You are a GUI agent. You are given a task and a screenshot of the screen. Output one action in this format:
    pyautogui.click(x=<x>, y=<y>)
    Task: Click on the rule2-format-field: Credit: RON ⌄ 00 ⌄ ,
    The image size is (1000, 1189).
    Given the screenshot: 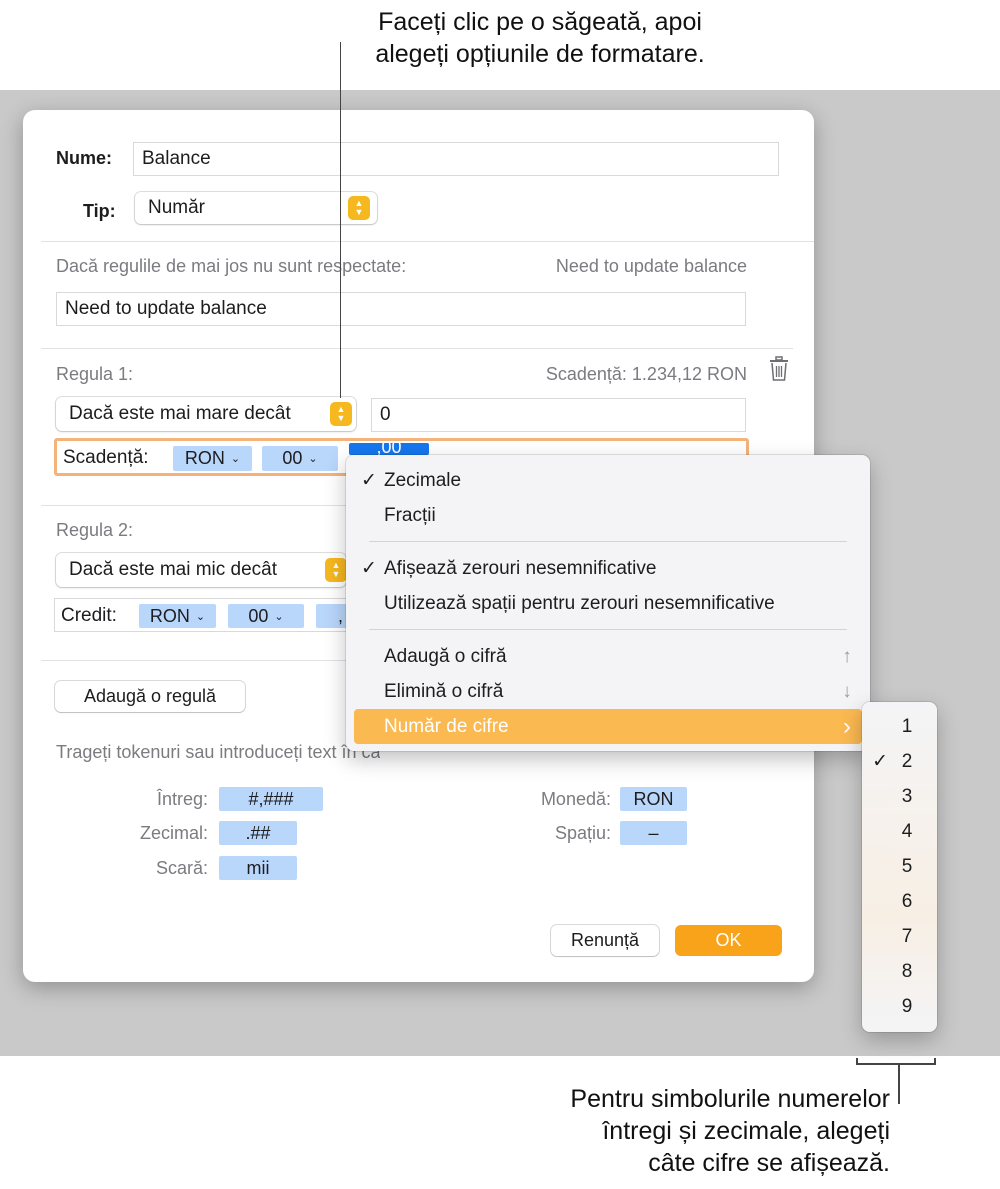 What is the action you would take?
    pyautogui.click(x=213, y=615)
    